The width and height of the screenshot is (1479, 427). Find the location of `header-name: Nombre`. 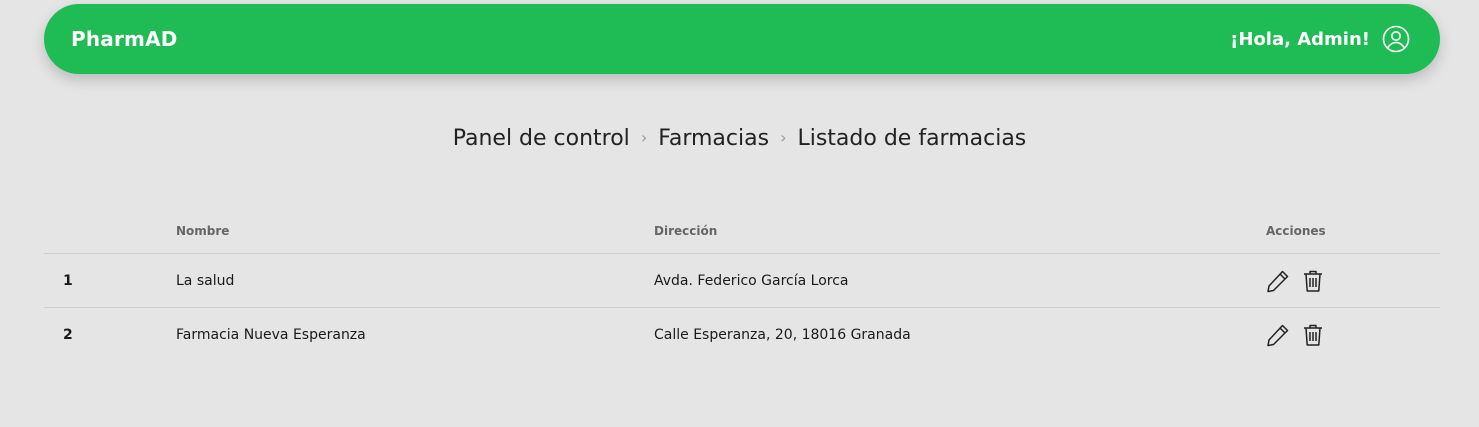

header-name: Nombre is located at coordinates (415, 231).